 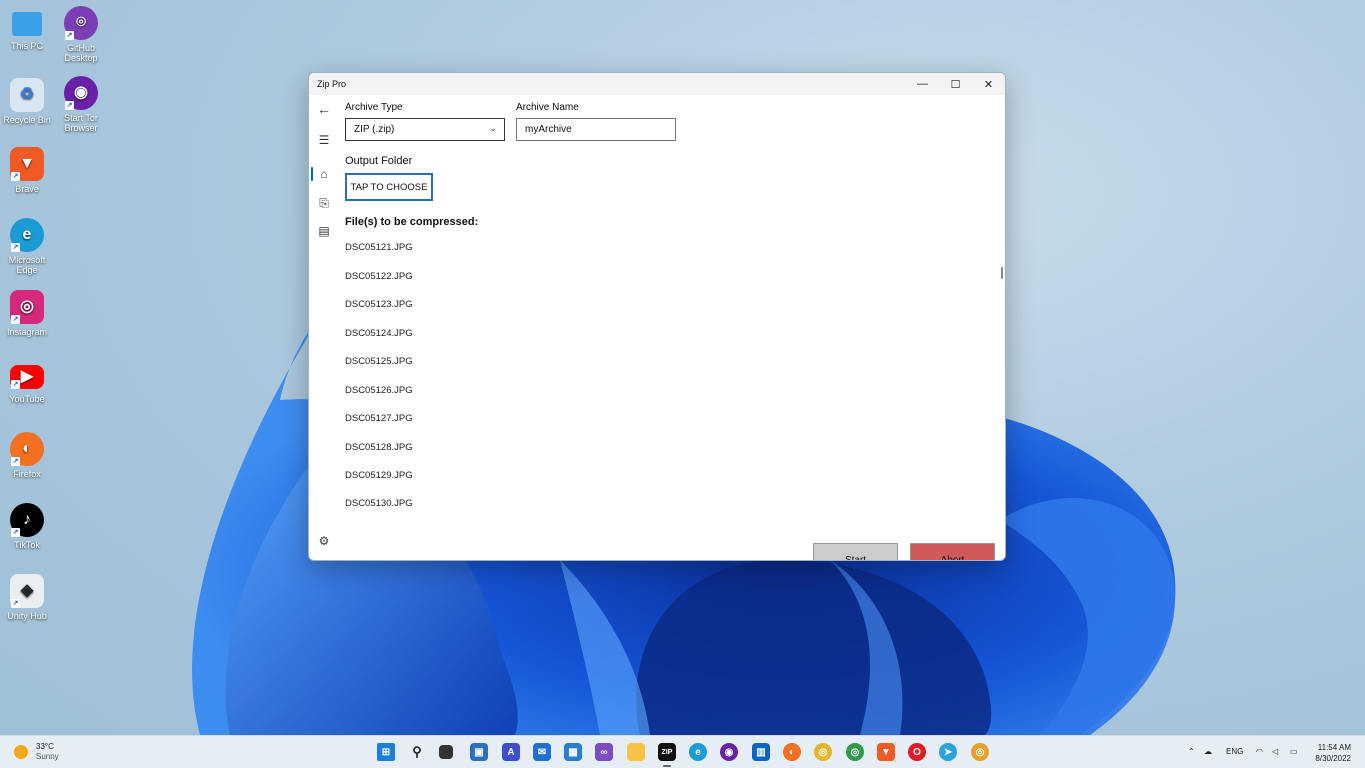 What do you see at coordinates (27, 591) in the screenshot?
I see `unity-icon: ◈ ↗` at bounding box center [27, 591].